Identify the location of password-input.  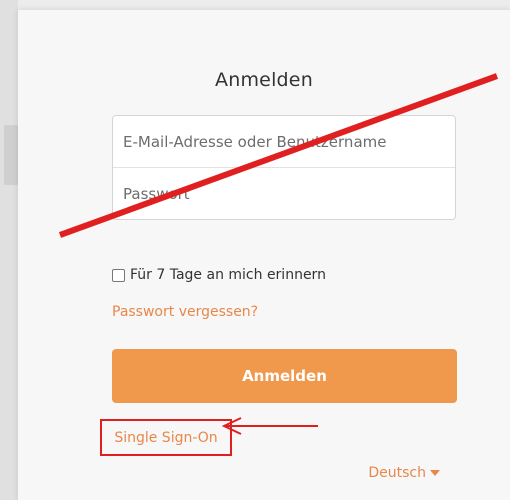
(284, 194).